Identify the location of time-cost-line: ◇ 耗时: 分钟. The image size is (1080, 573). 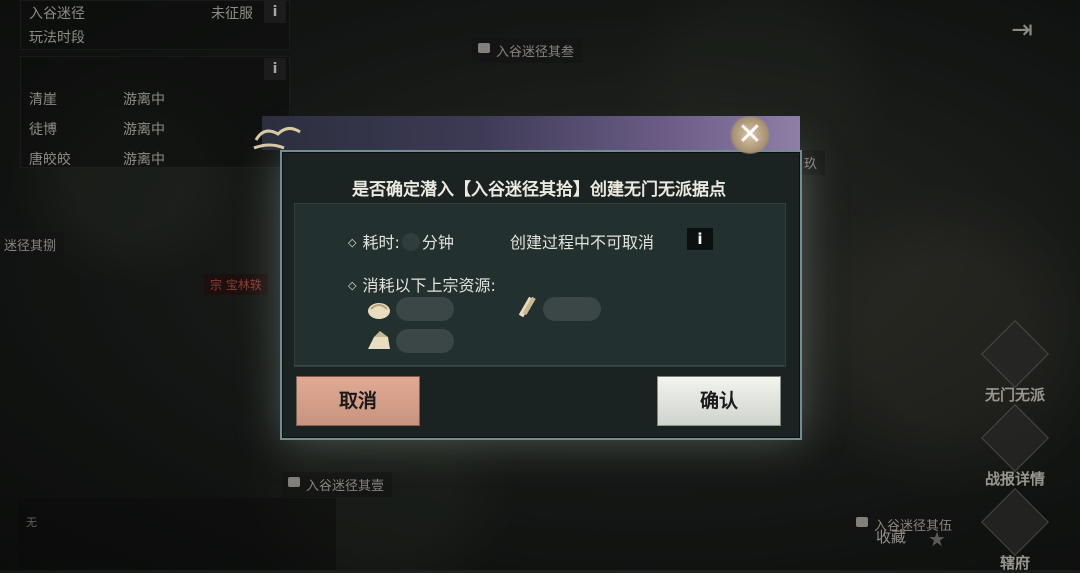
(401, 242).